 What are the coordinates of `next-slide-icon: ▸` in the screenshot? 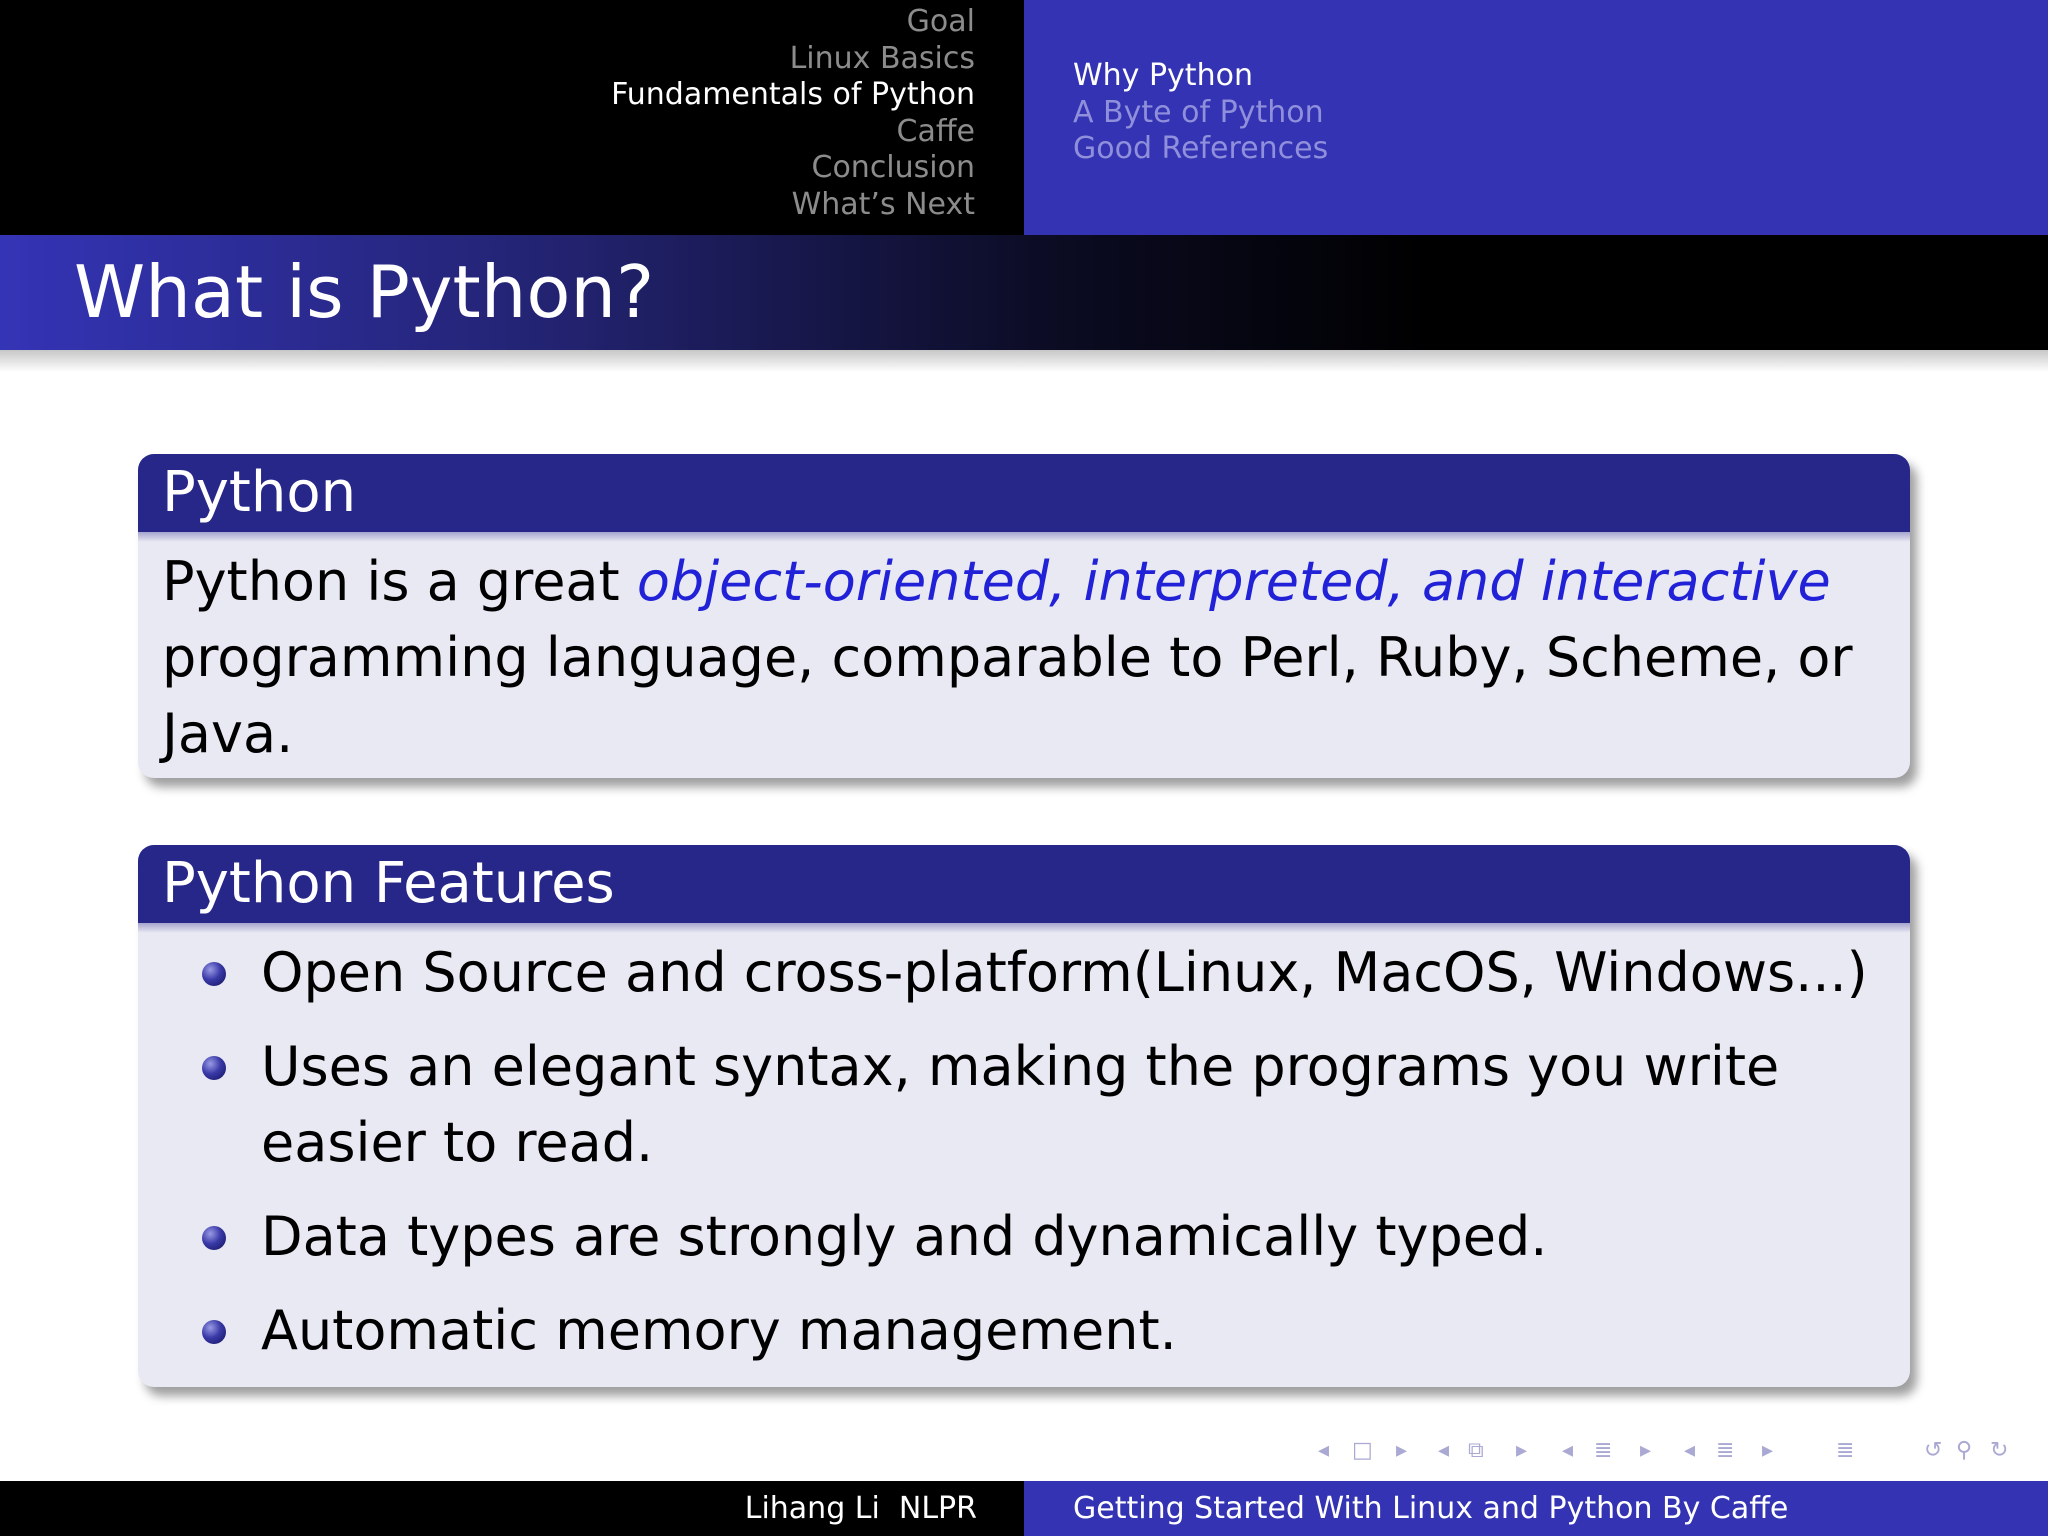 It's located at (1401, 1450).